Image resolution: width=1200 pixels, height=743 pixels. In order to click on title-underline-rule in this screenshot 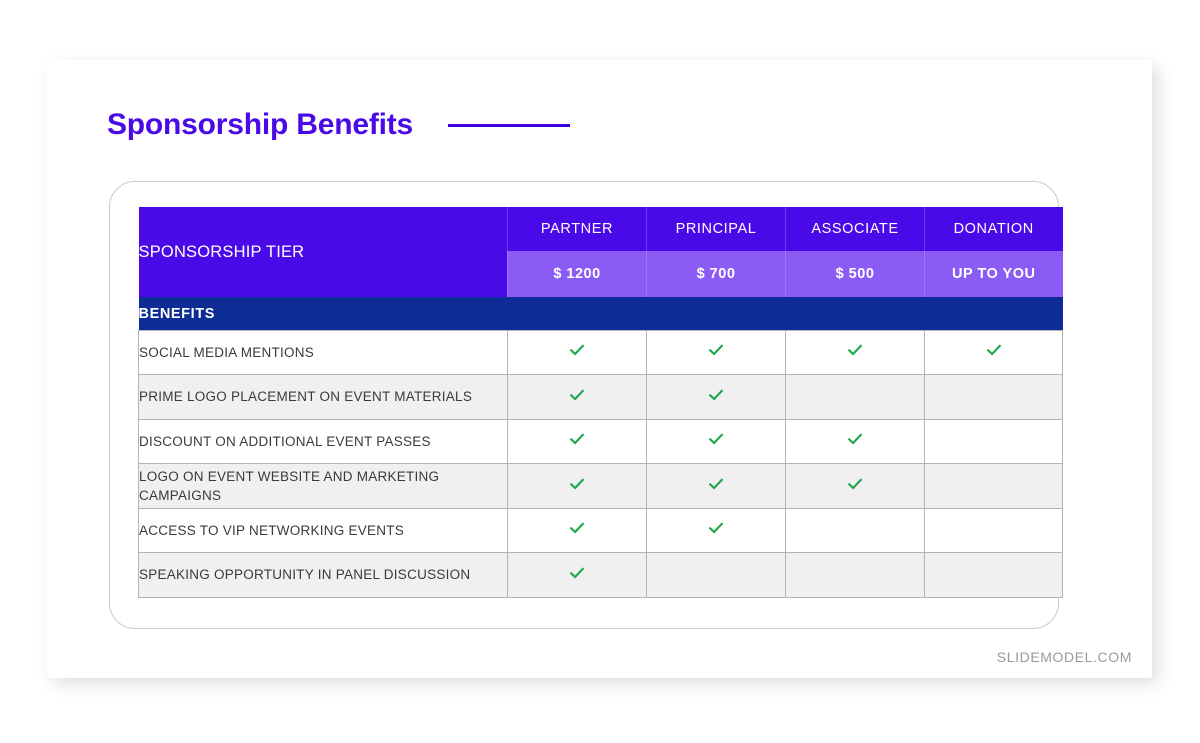, I will do `click(509, 125)`.